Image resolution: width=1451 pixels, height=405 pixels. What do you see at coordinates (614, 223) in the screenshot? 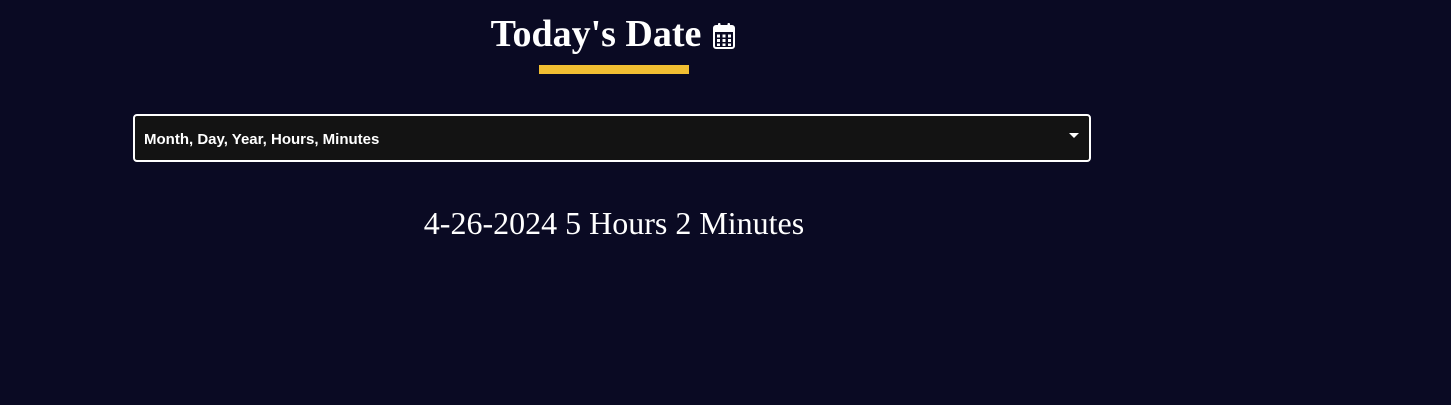
I see `current-date-output: 4-26-2024 5 Hours 2 Minutes` at bounding box center [614, 223].